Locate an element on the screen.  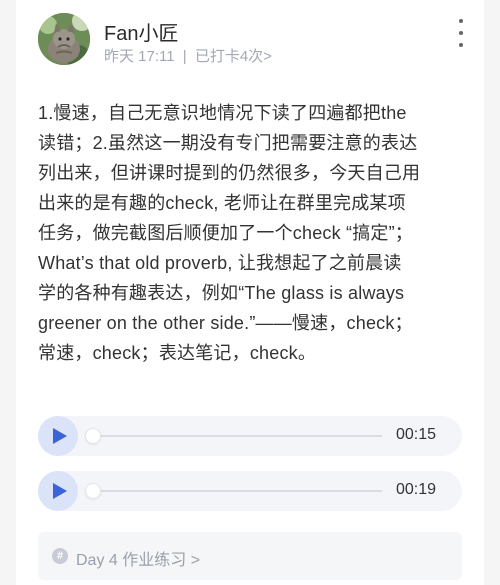
post-time: 昨天 17:11 is located at coordinates (139, 56).